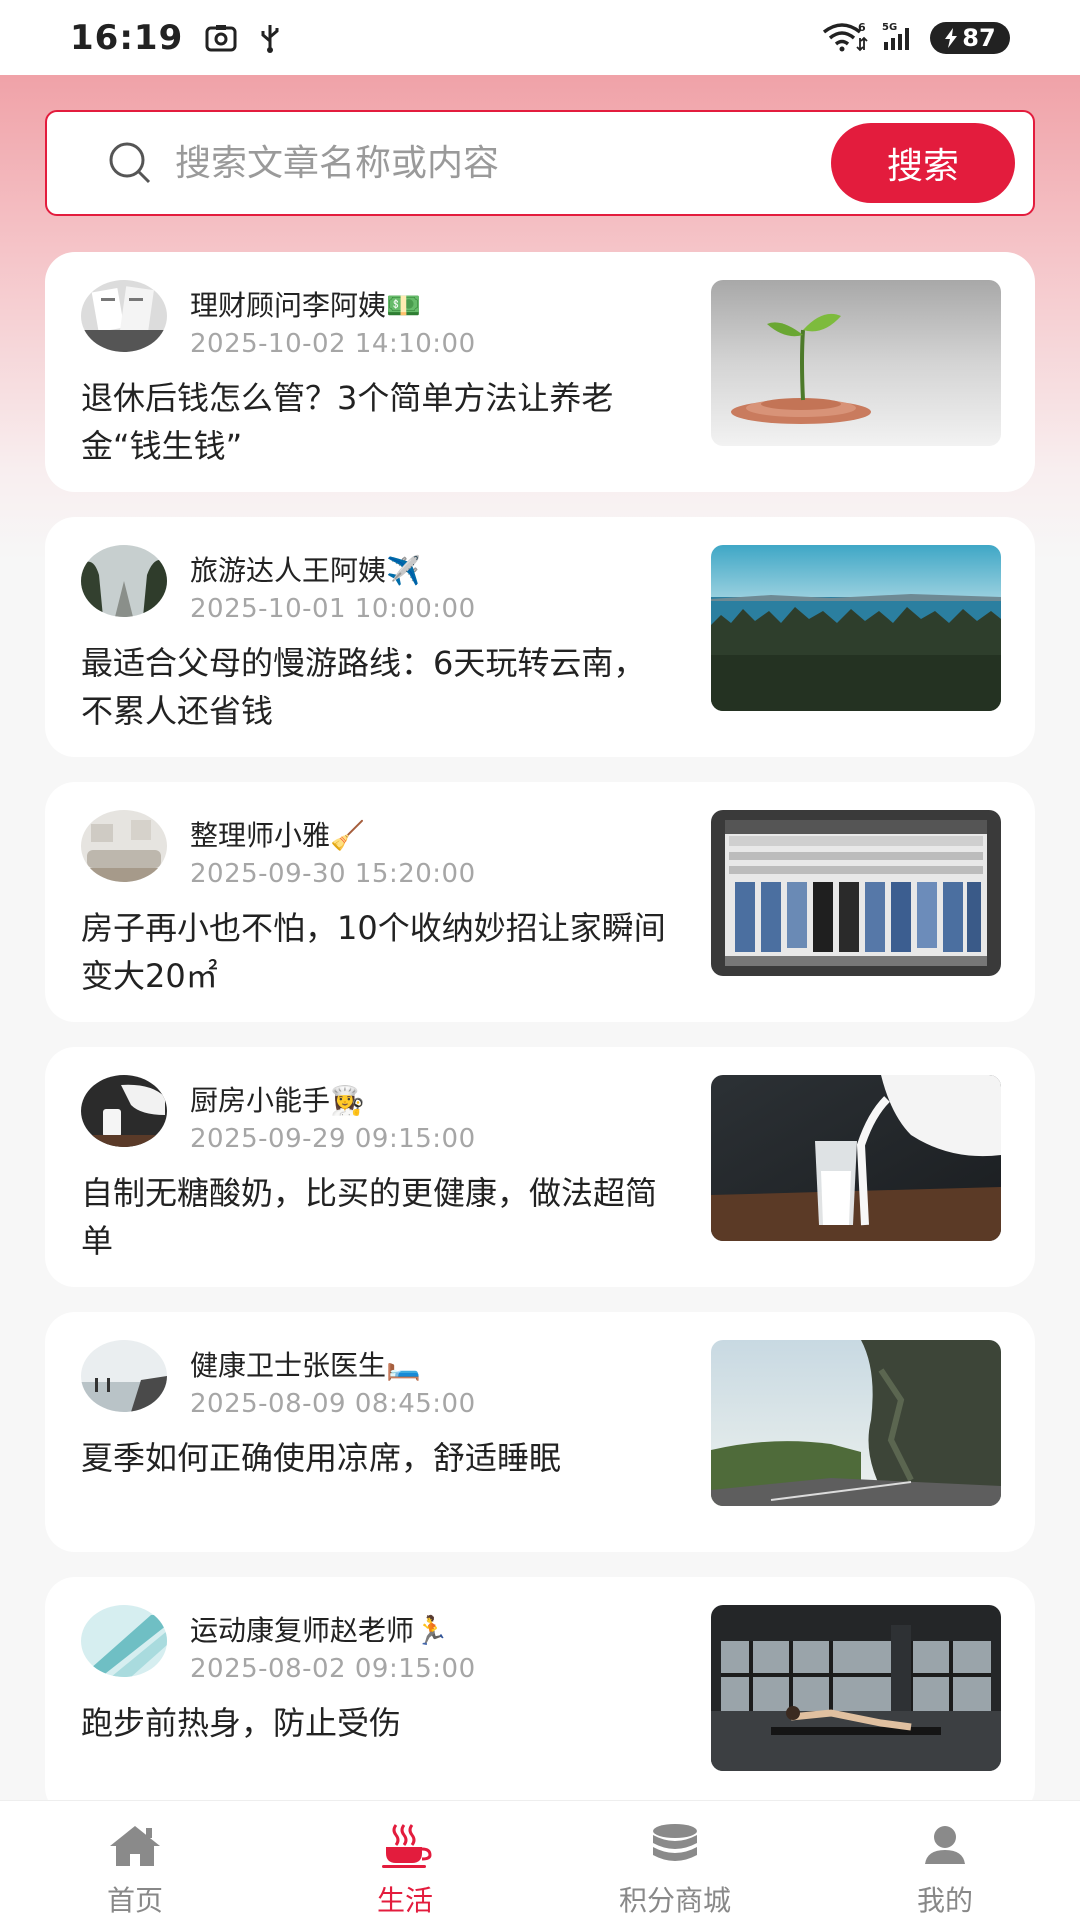  I want to click on tab-points-mall: 积分商城, so click(675, 1860).